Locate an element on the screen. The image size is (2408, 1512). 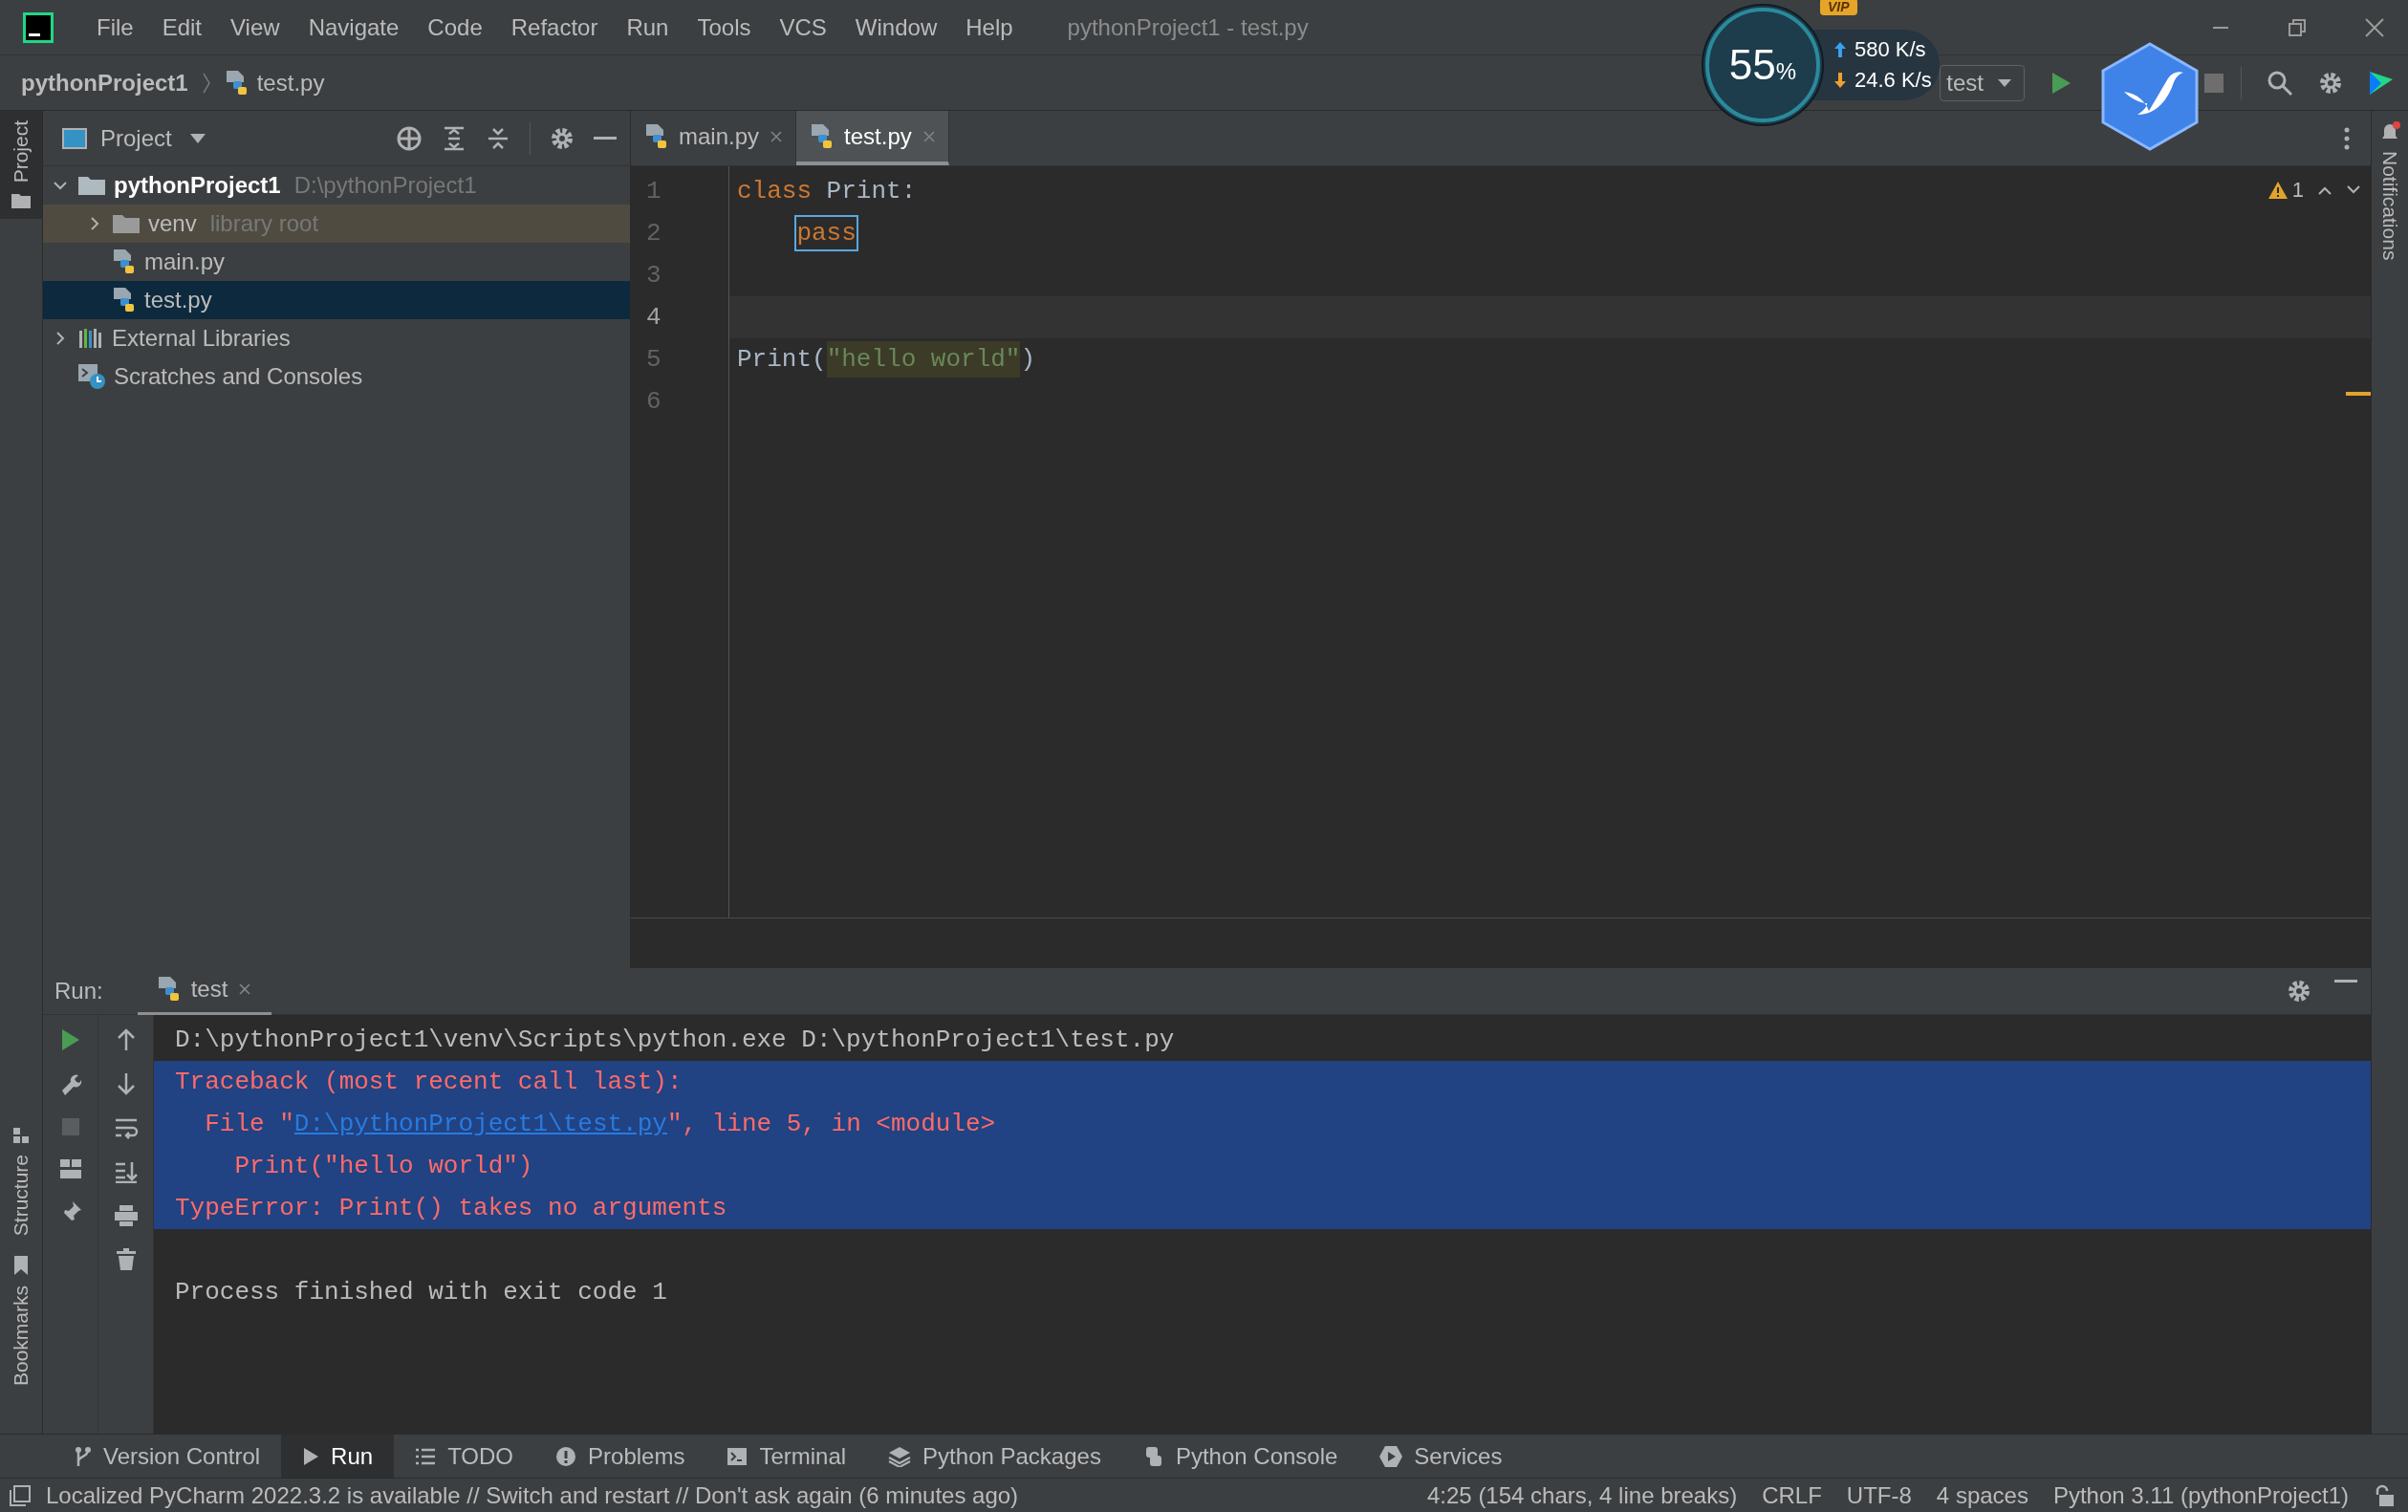
tool-window-tab: Terminal is located at coordinates (786, 1456).